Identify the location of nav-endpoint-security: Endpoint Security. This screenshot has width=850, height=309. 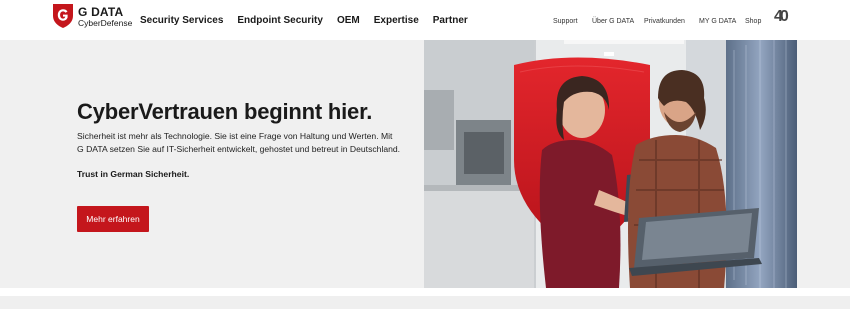
(280, 22).